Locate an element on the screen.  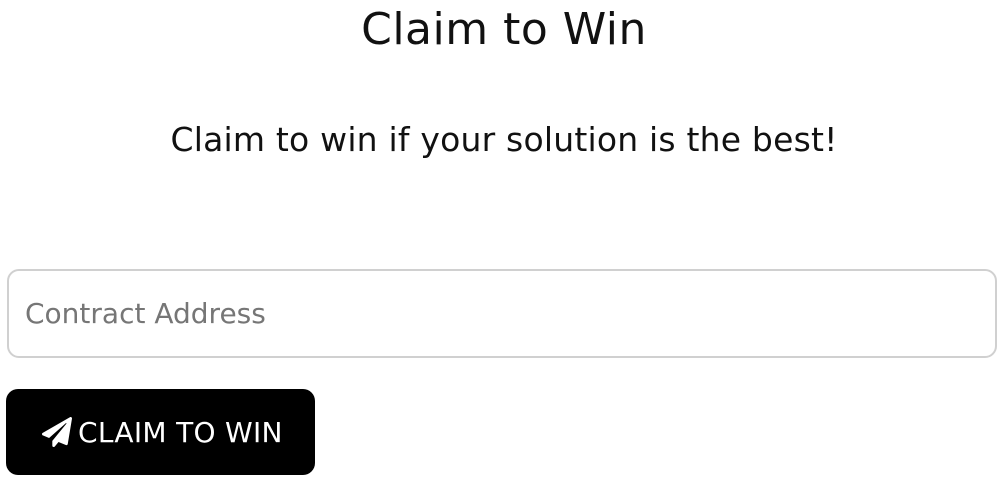
page-title: Claim to Win is located at coordinates (504, 29).